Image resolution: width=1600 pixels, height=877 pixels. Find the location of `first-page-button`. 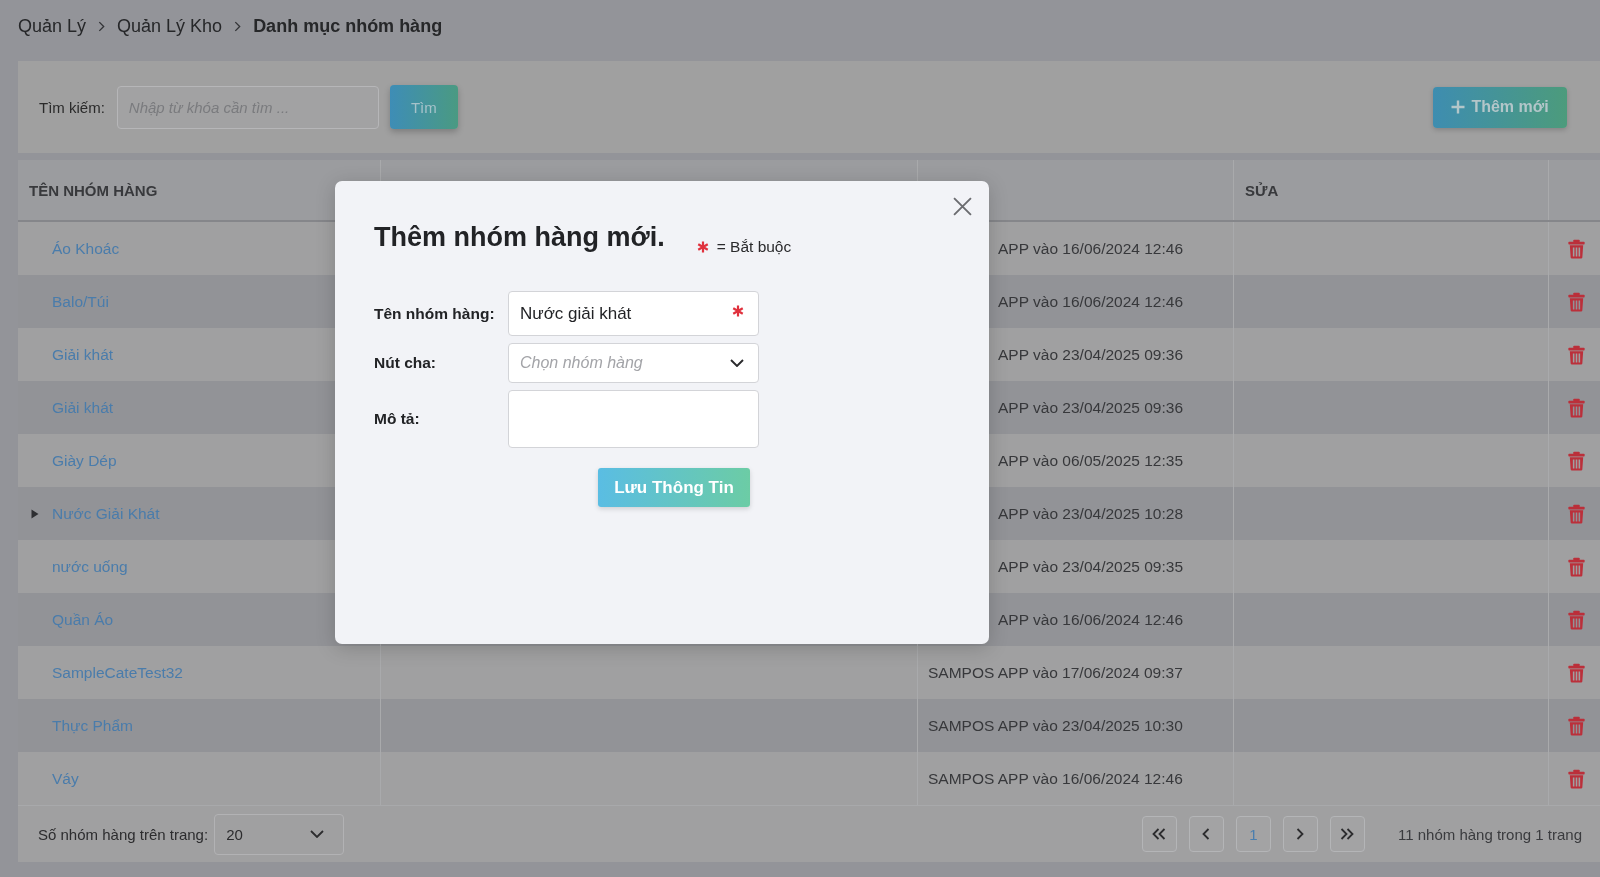

first-page-button is located at coordinates (1159, 834).